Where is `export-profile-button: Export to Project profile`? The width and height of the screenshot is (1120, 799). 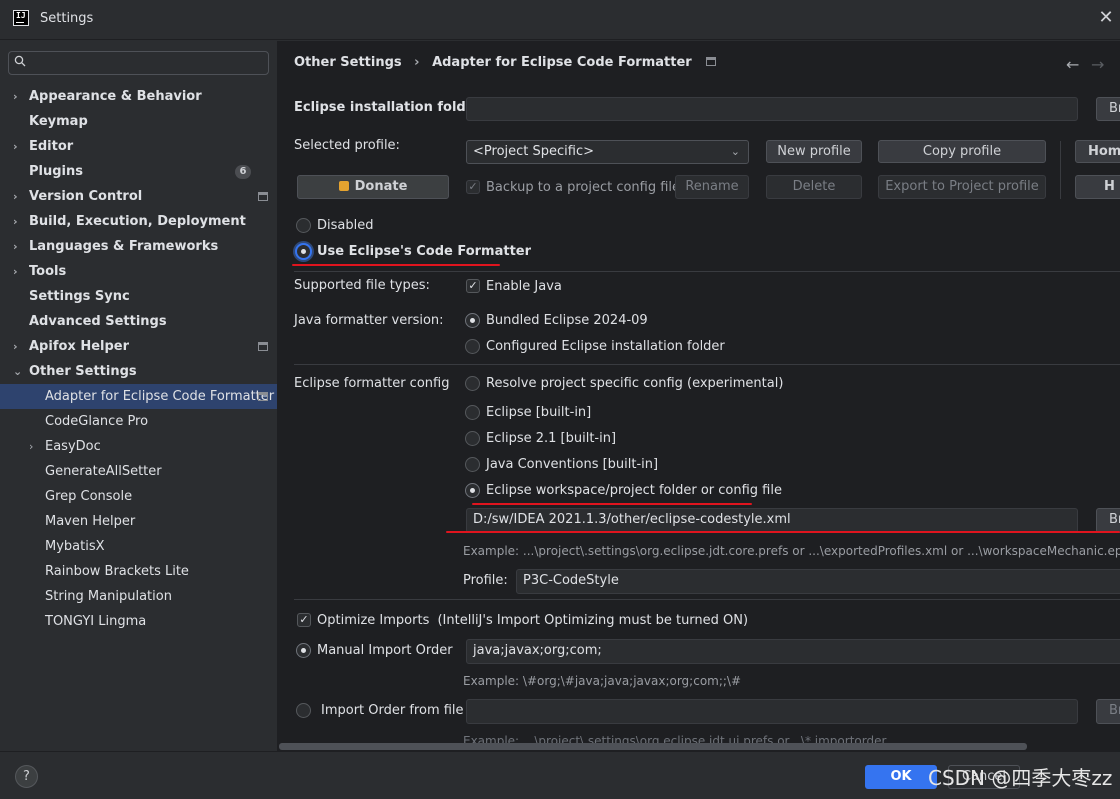
export-profile-button: Export to Project profile is located at coordinates (962, 187).